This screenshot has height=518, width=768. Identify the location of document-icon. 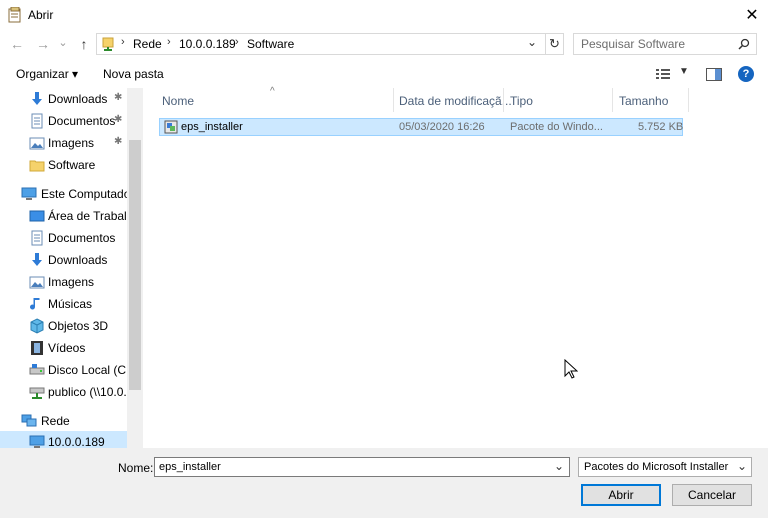
(37, 238).